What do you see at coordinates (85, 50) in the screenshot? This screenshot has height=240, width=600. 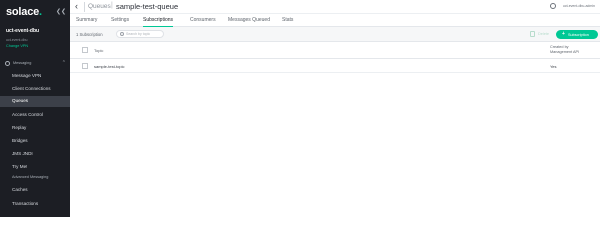 I see `select-all-checkbox` at bounding box center [85, 50].